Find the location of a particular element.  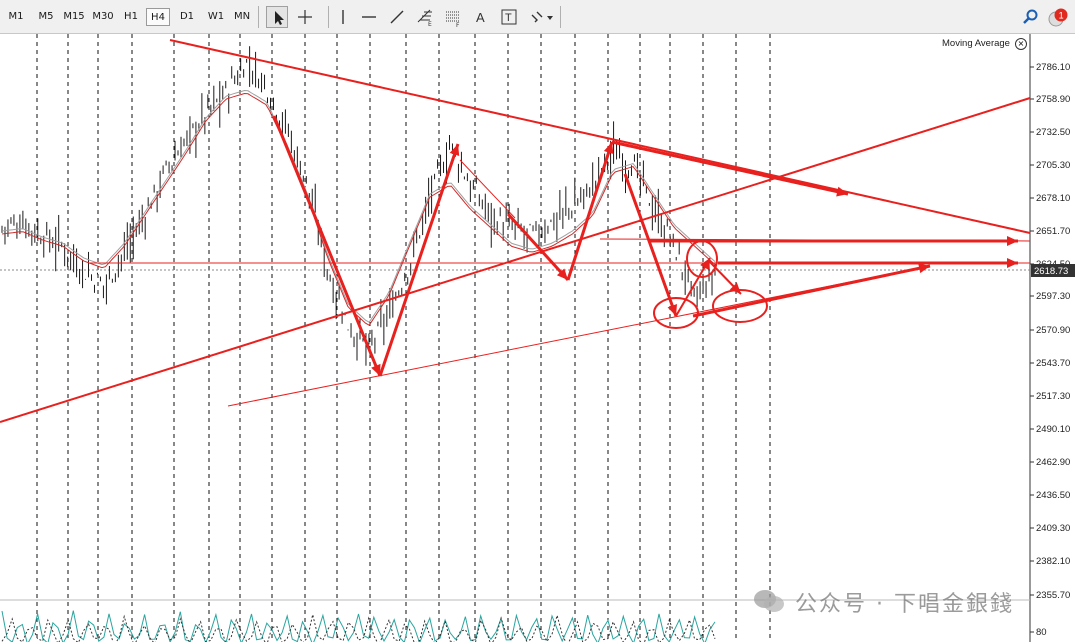

fibonacci-icon: E is located at coordinates (425, 17).